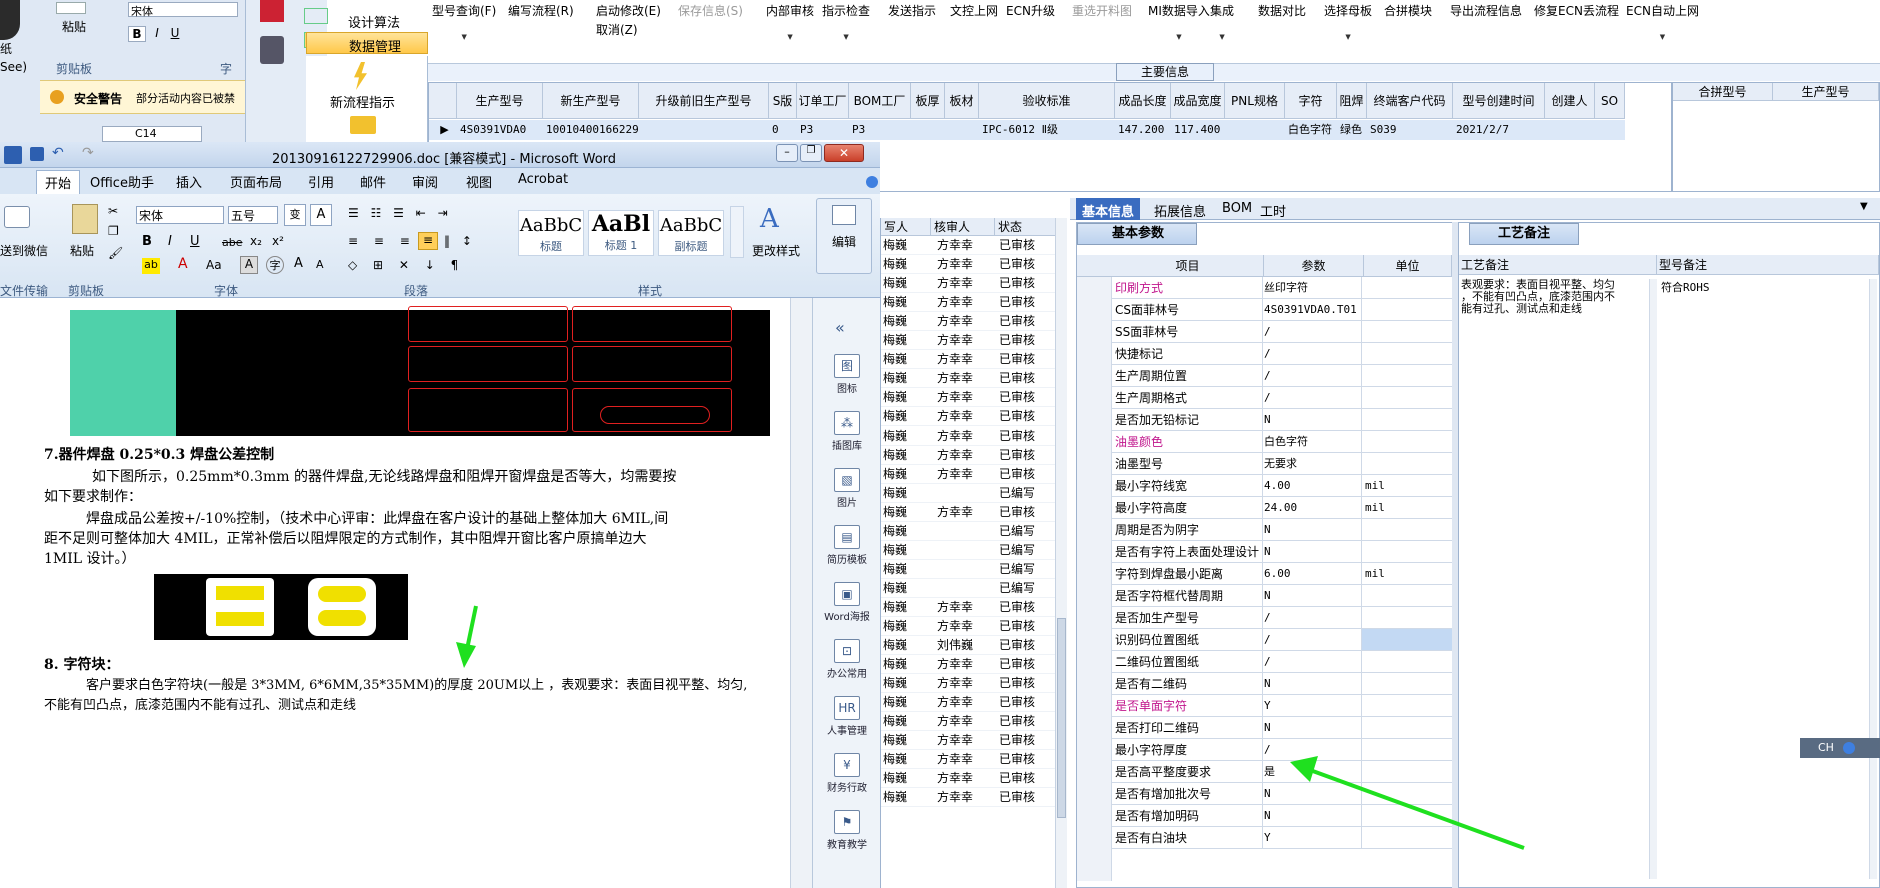  Describe the element at coordinates (467, 636) in the screenshot. I see `annotation-arrow-doc` at that location.